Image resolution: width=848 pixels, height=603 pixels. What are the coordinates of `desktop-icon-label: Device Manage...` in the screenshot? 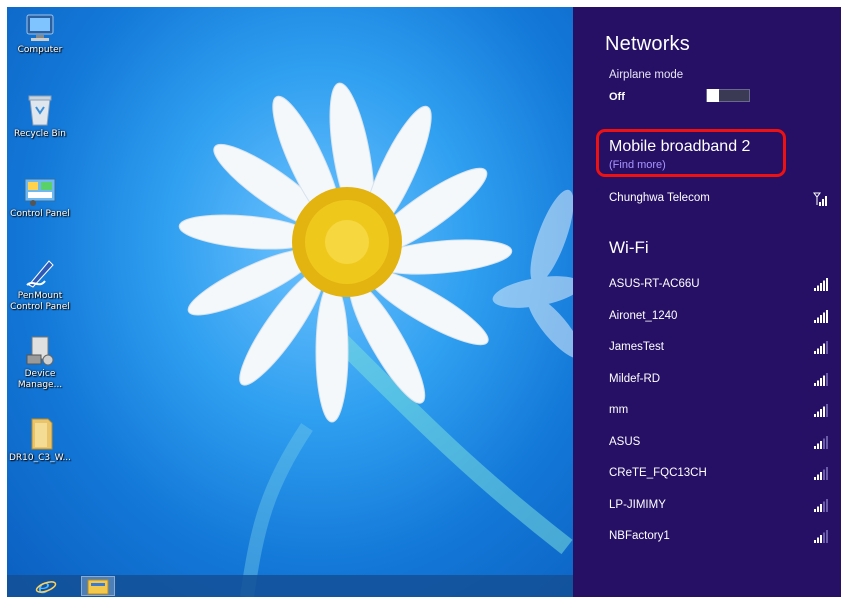 It's located at (40, 379).